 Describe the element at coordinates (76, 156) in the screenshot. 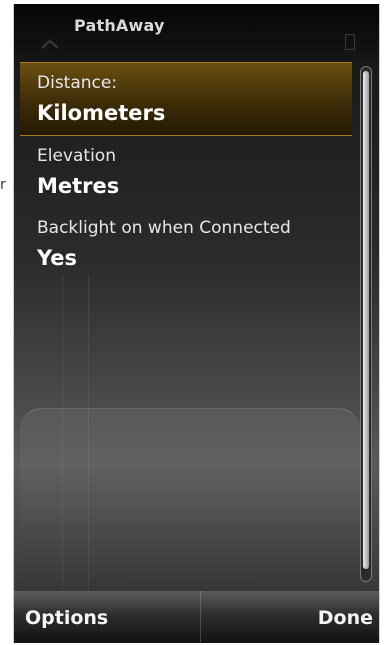

I see `setting-label: Elevation` at that location.